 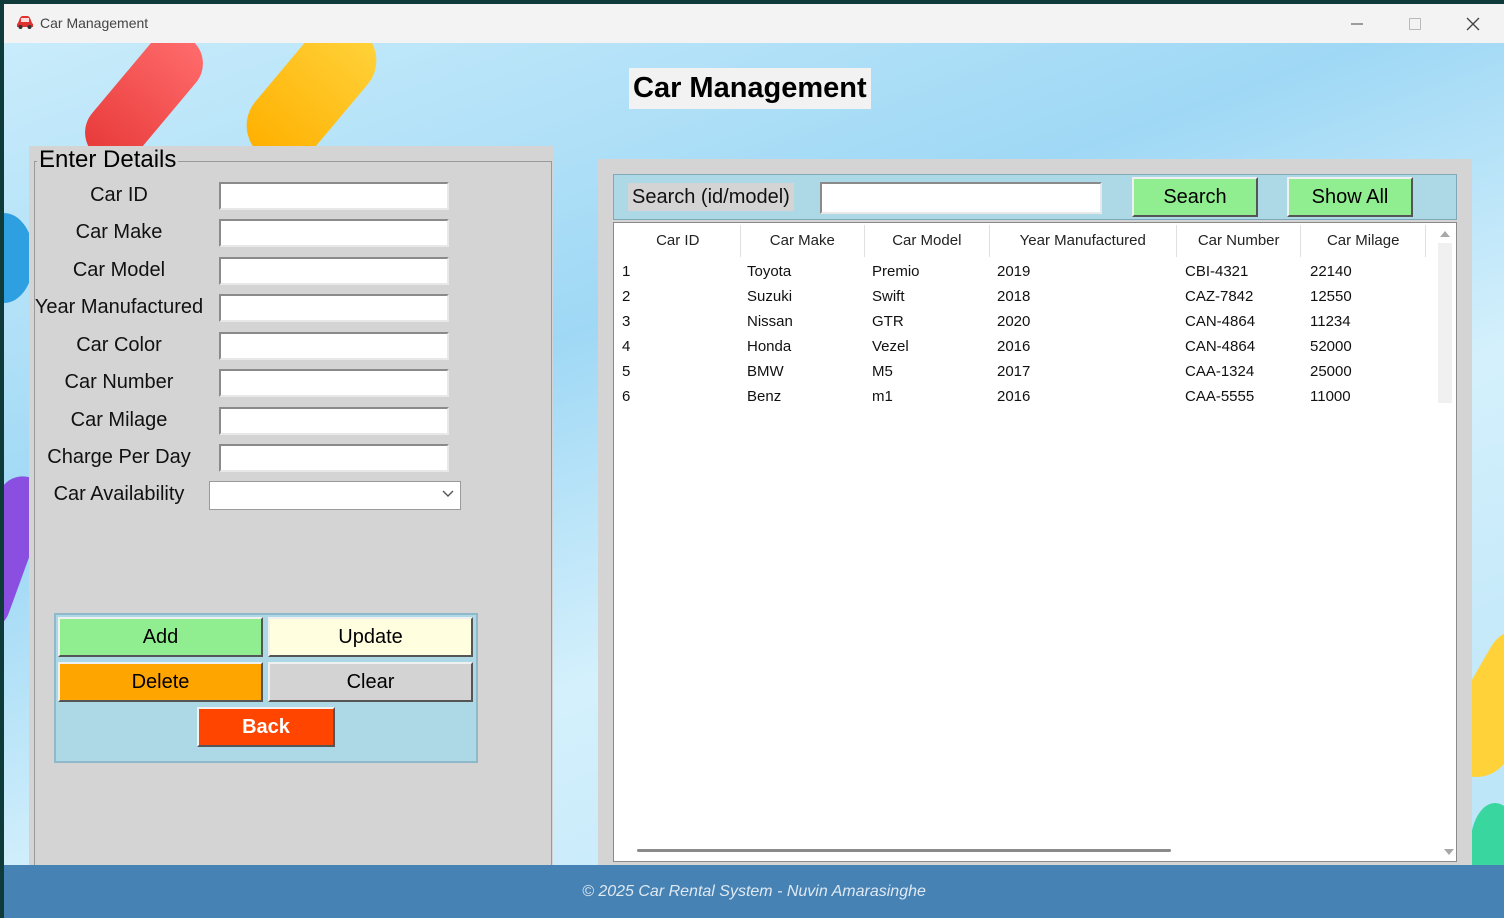 What do you see at coordinates (335, 495) in the screenshot?
I see `car-availability-select` at bounding box center [335, 495].